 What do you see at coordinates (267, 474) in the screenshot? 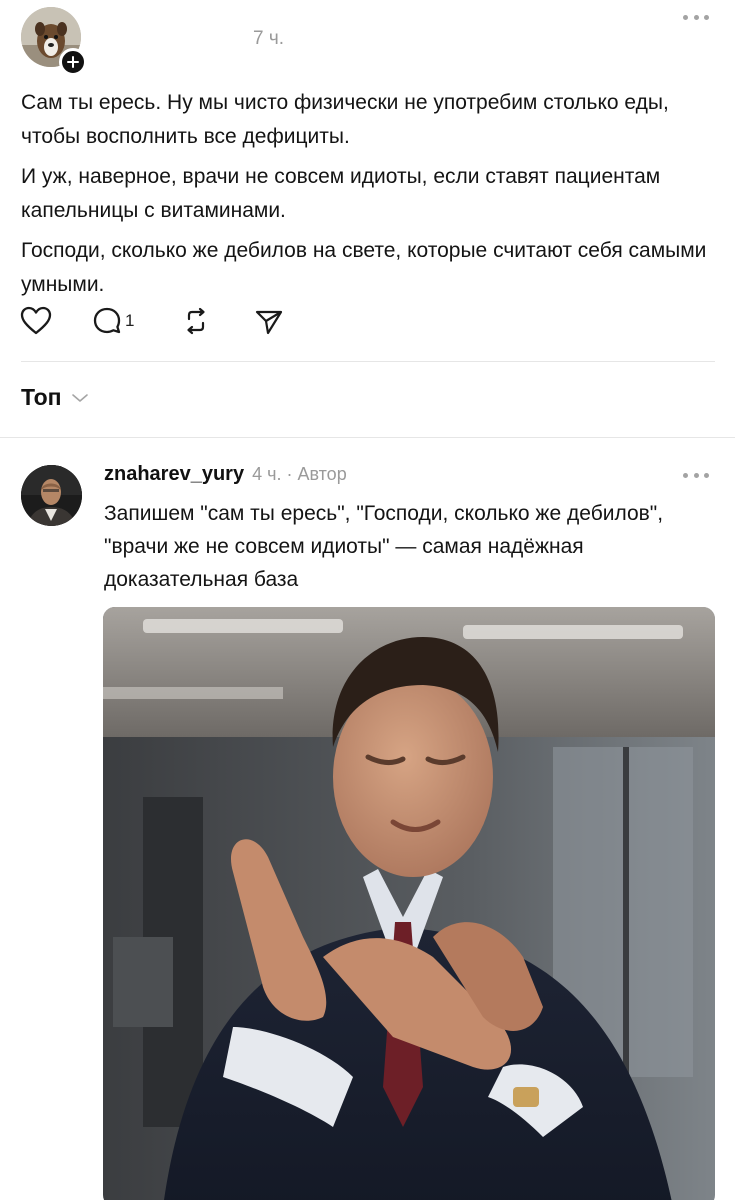
I see `comment-timestamp: 4 ч.` at bounding box center [267, 474].